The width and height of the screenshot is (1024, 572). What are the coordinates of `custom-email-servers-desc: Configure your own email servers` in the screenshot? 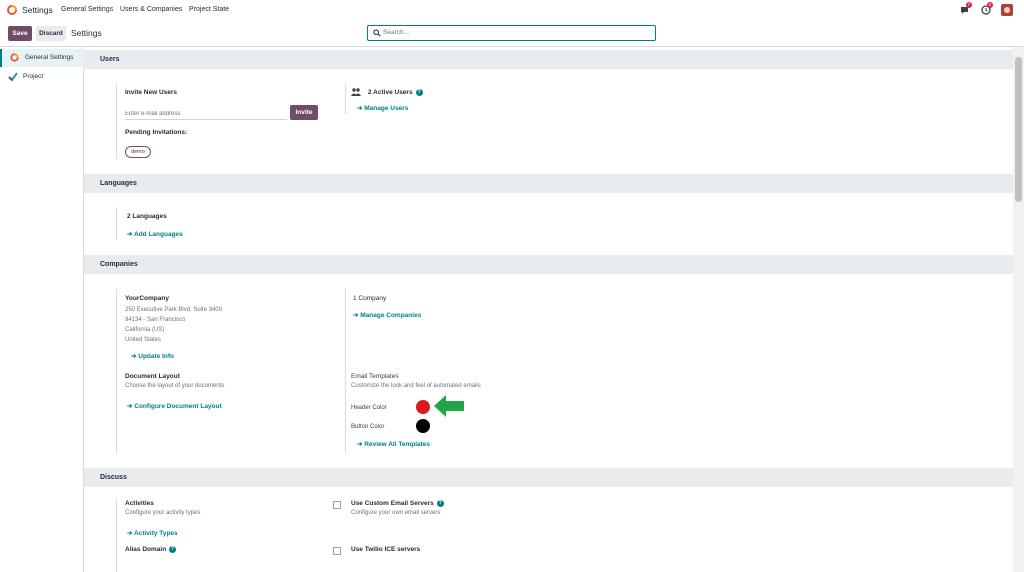 It's located at (396, 513).